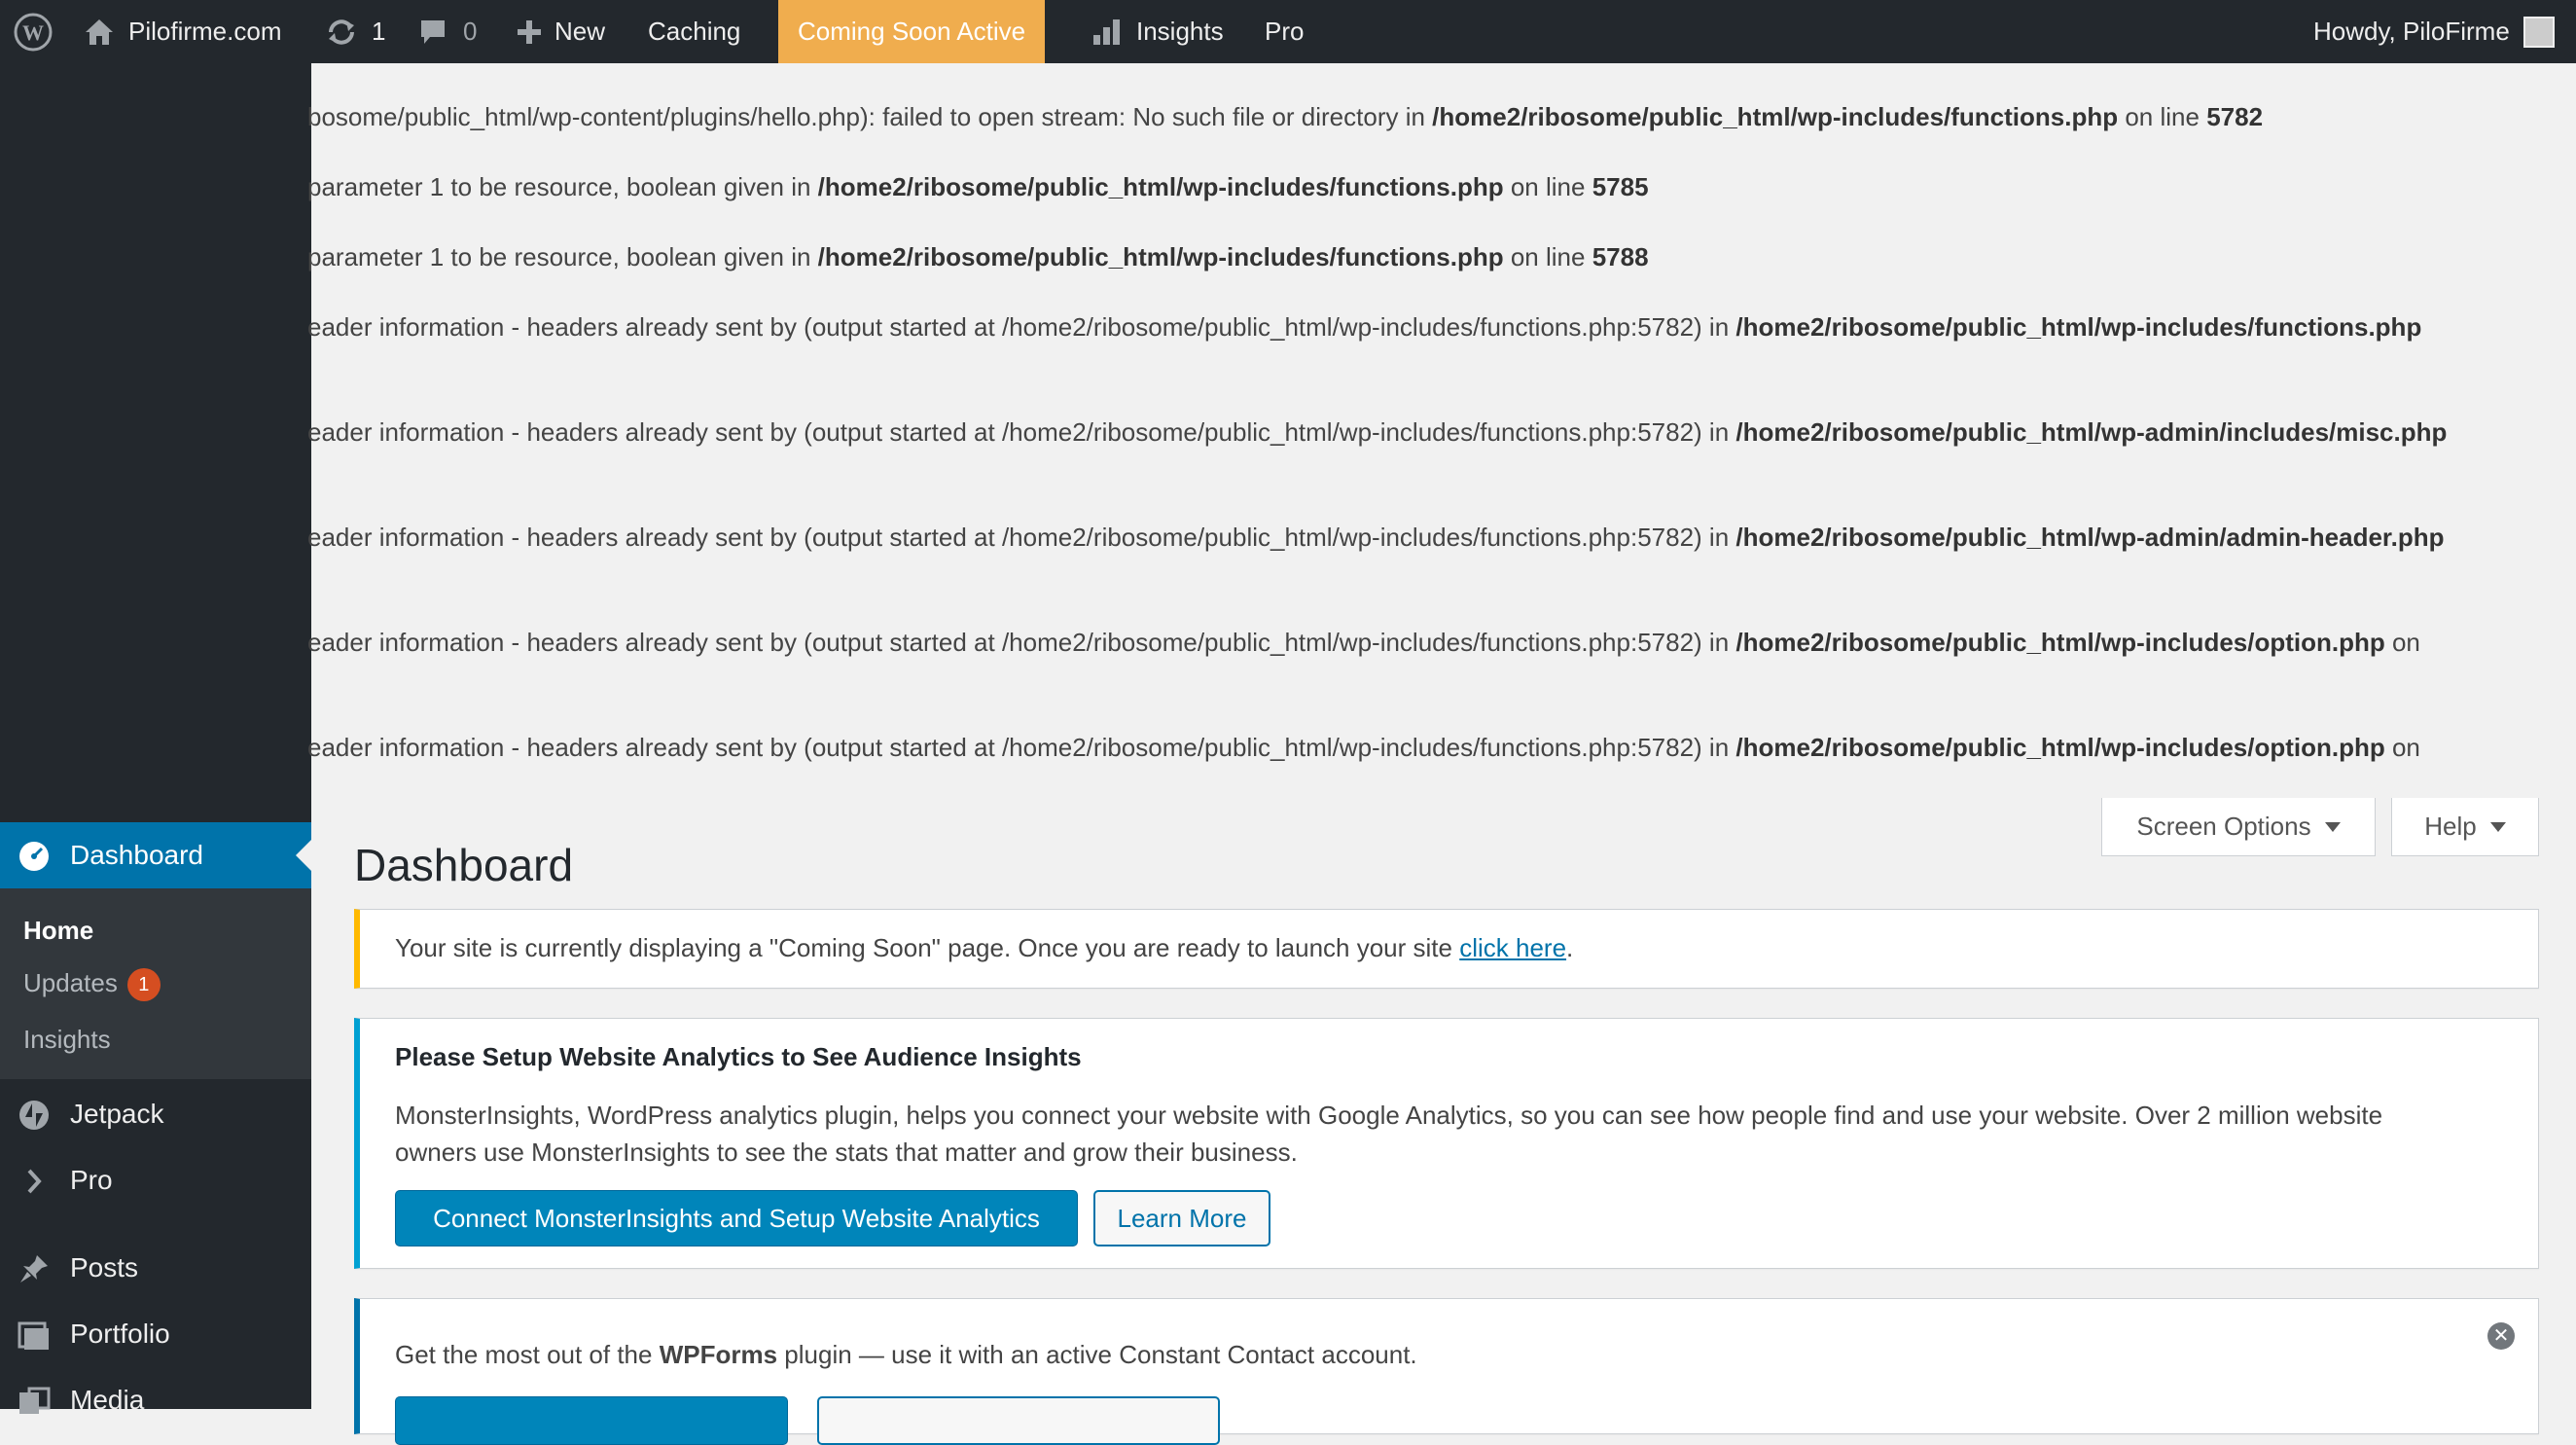 This screenshot has height=1445, width=2576. I want to click on avatar, so click(2538, 32).